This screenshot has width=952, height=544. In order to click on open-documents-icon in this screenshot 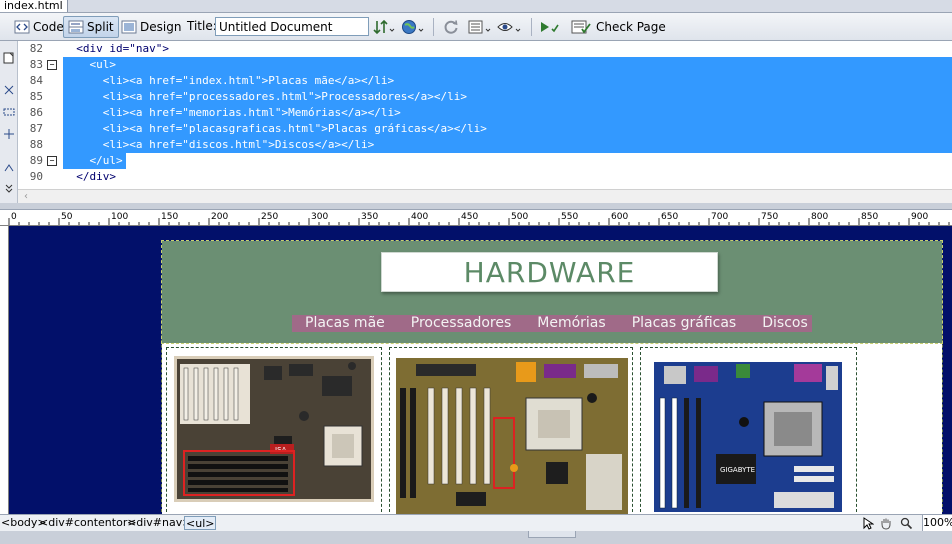, I will do `click(9, 58)`.